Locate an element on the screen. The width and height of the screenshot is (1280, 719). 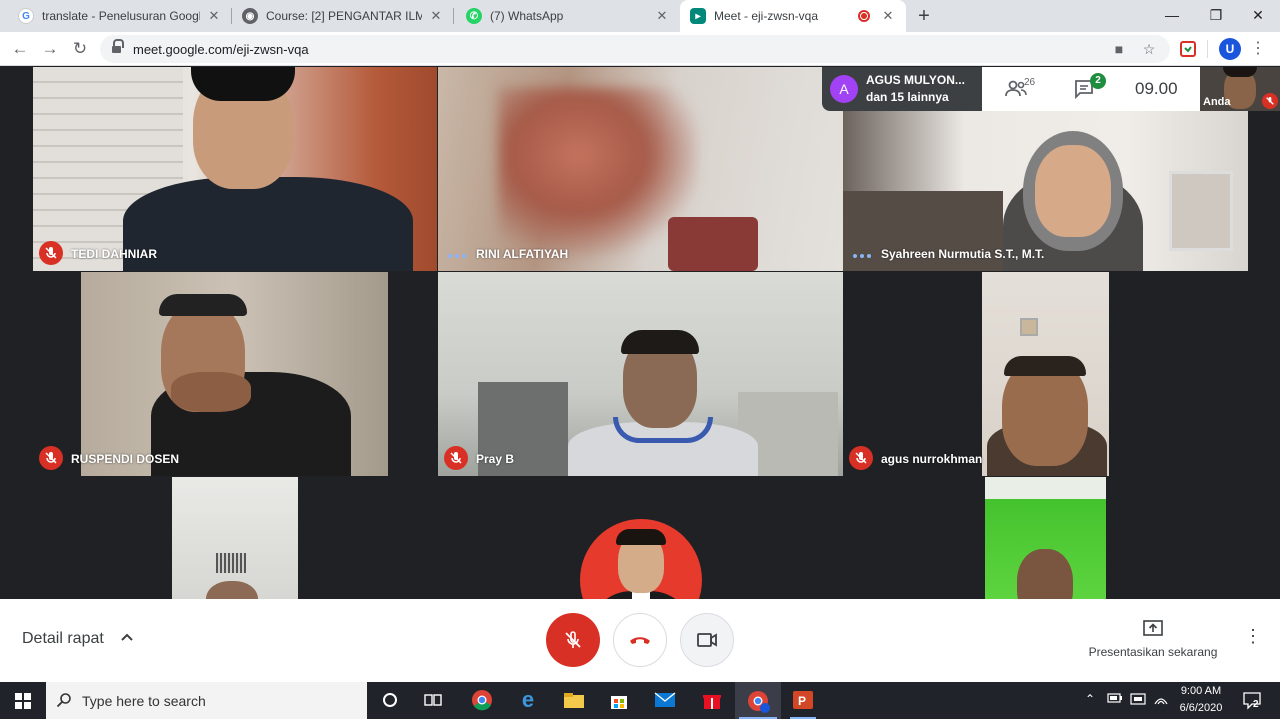
back-icon: ← is located at coordinates (20, 49).